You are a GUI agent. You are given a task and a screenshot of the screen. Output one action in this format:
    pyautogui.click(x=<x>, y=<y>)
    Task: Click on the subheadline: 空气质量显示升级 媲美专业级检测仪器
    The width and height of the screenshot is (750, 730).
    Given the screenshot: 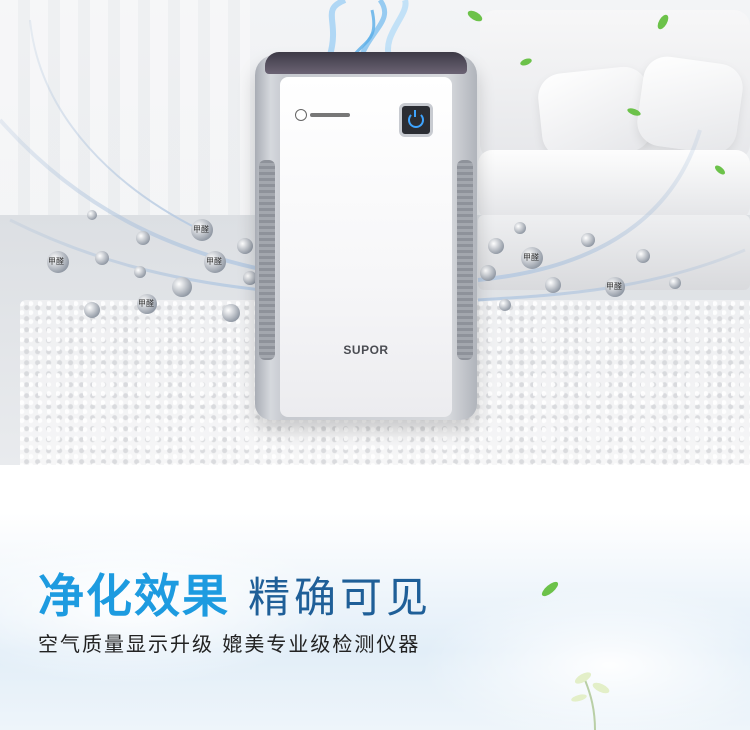 What is the action you would take?
    pyautogui.click(x=229, y=644)
    